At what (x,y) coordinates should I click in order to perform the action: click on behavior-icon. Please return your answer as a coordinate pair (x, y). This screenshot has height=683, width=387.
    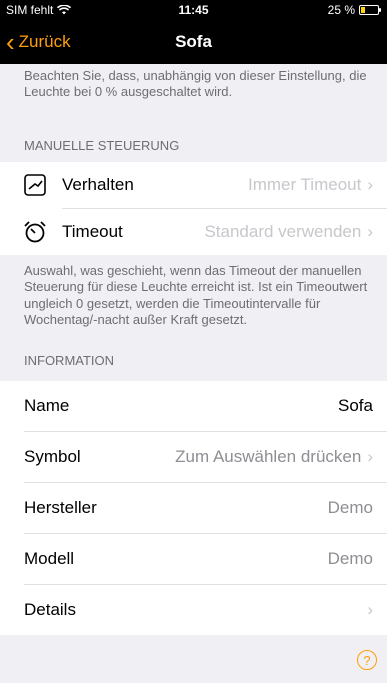
    Looking at the image, I should click on (35, 185).